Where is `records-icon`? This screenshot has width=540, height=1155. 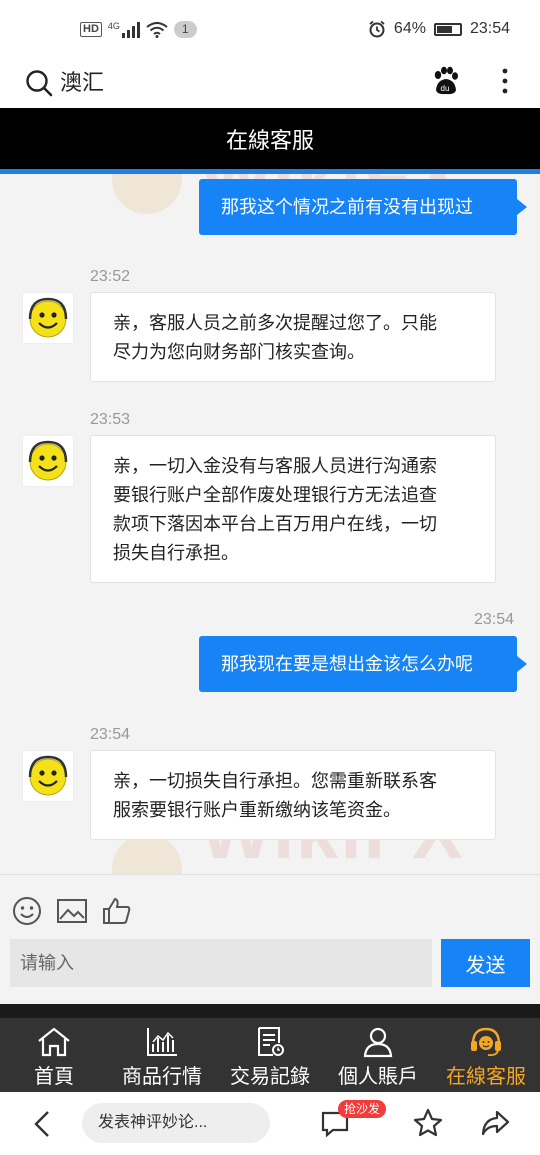 records-icon is located at coordinates (271, 1041).